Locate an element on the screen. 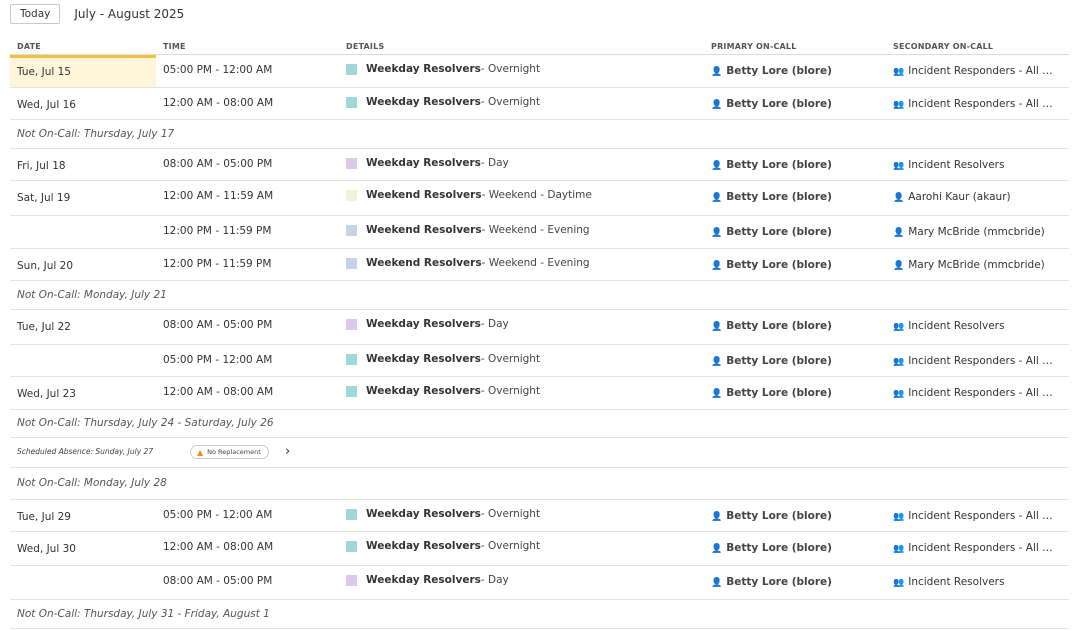 The image size is (1079, 631). secondary-name: Aarohi Kaur (akaur) is located at coordinates (959, 197).